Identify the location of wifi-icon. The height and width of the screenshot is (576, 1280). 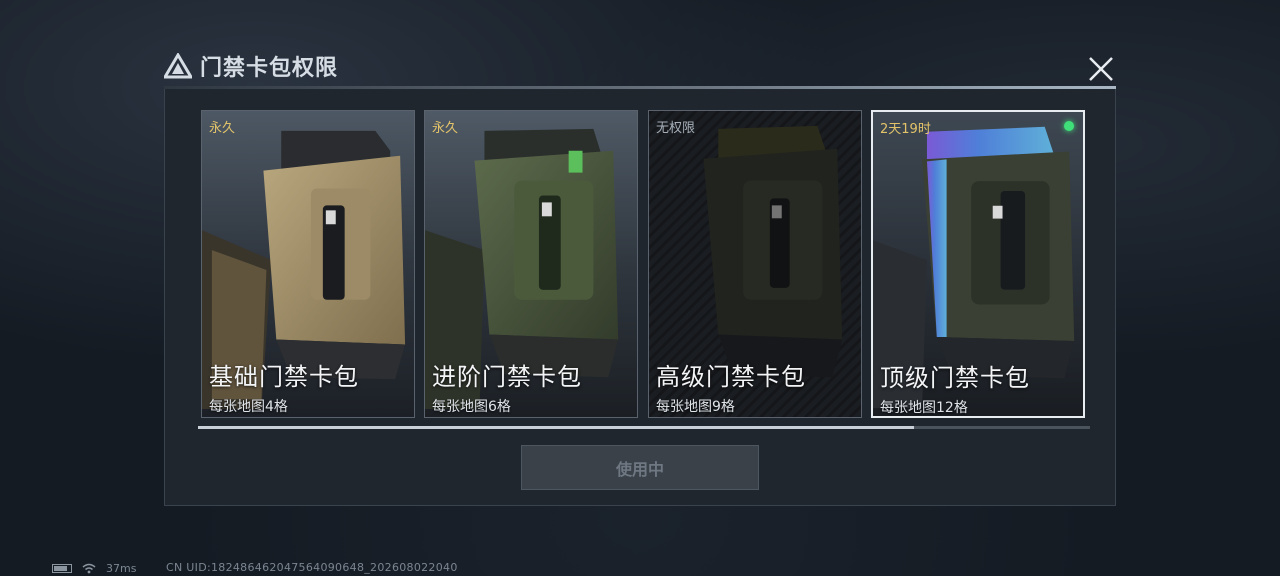
(89, 568).